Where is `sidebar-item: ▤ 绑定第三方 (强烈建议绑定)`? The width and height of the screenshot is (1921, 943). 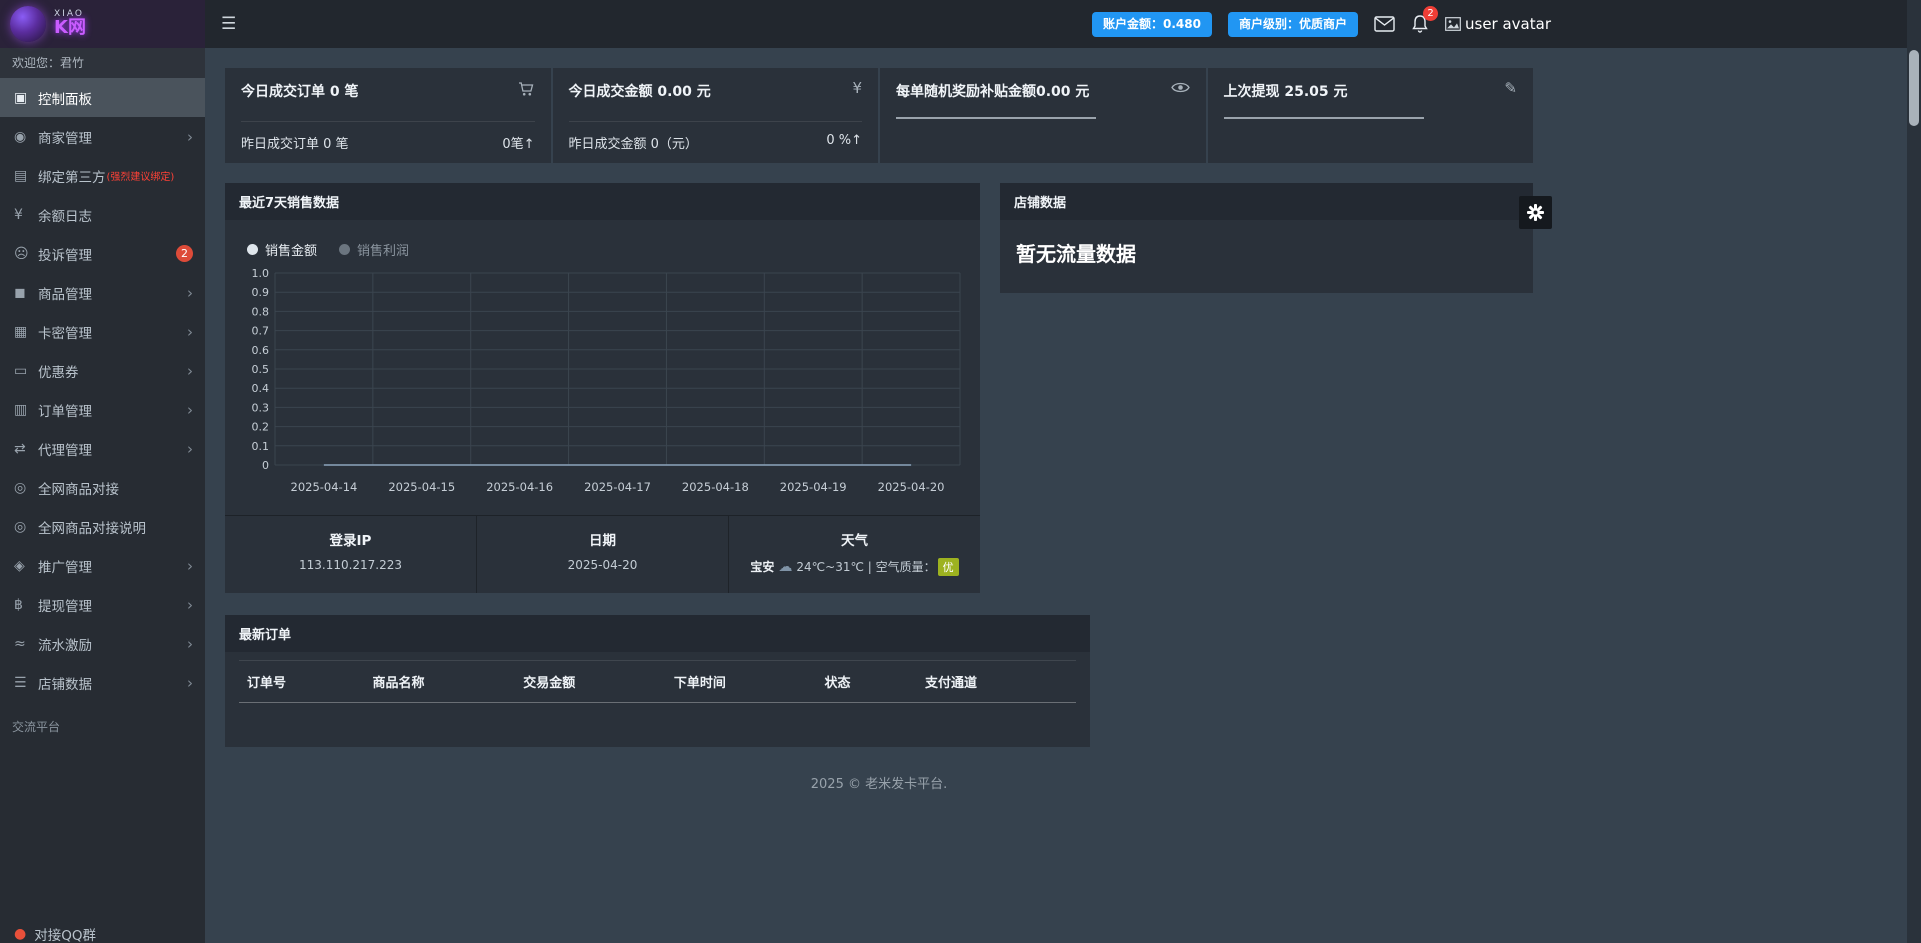 sidebar-item: ▤ 绑定第三方 (强烈建议绑定) is located at coordinates (102, 175).